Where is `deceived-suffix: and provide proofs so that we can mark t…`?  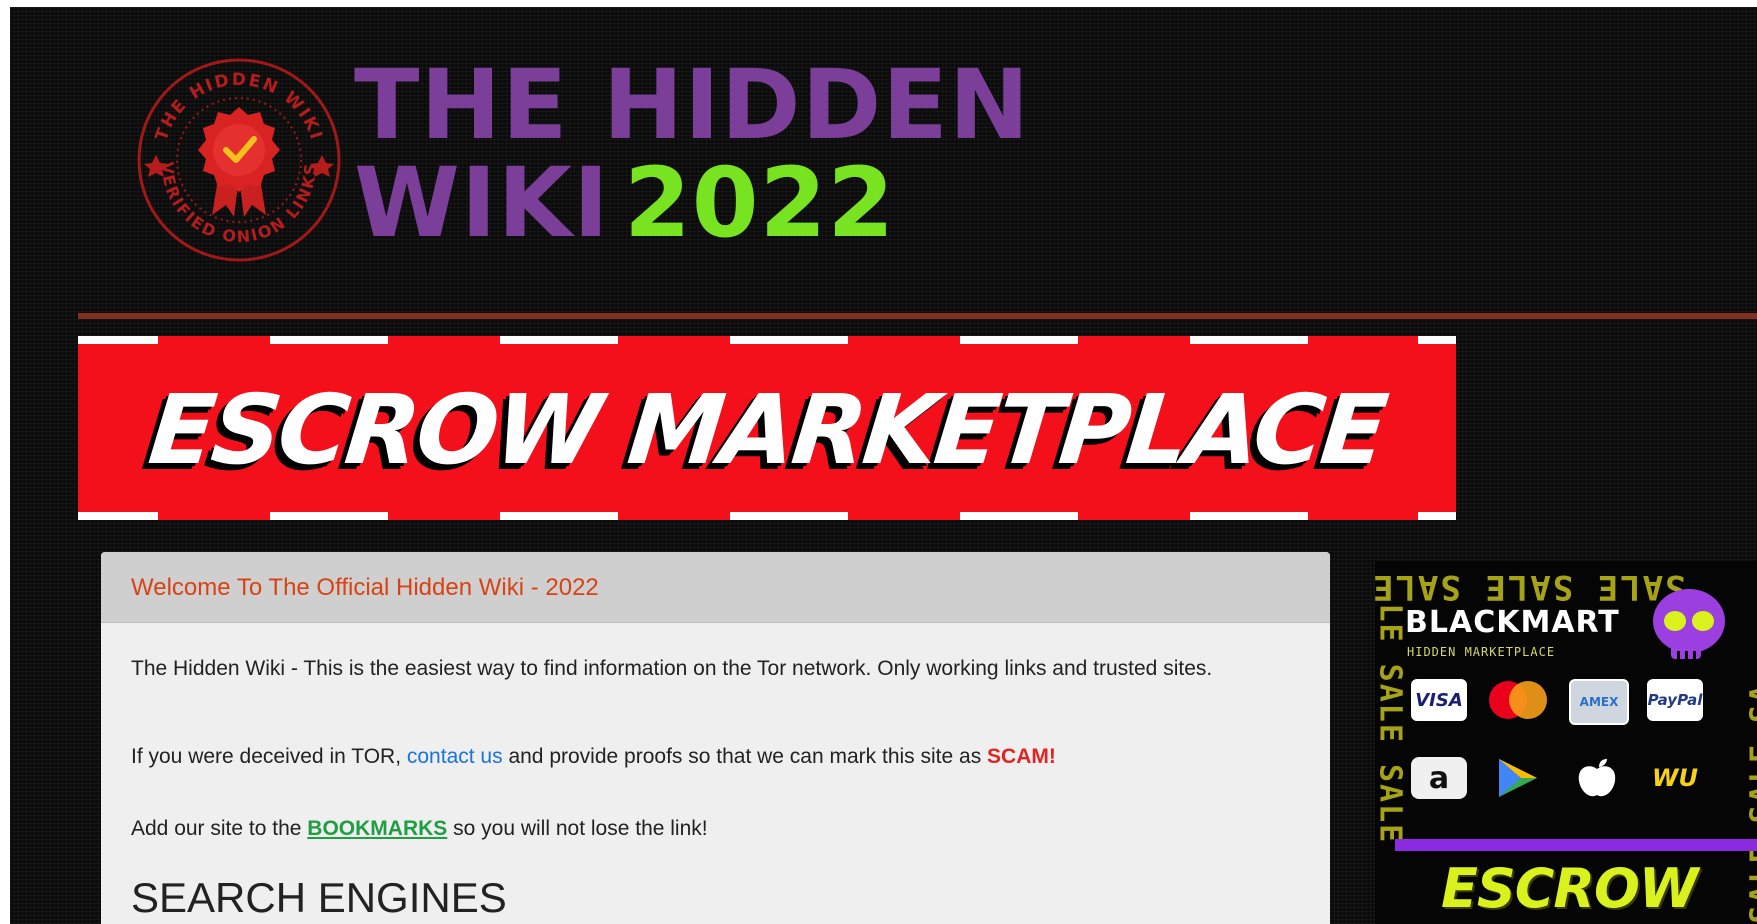
deceived-suffix: and provide proofs so that we can mark t… is located at coordinates (745, 756).